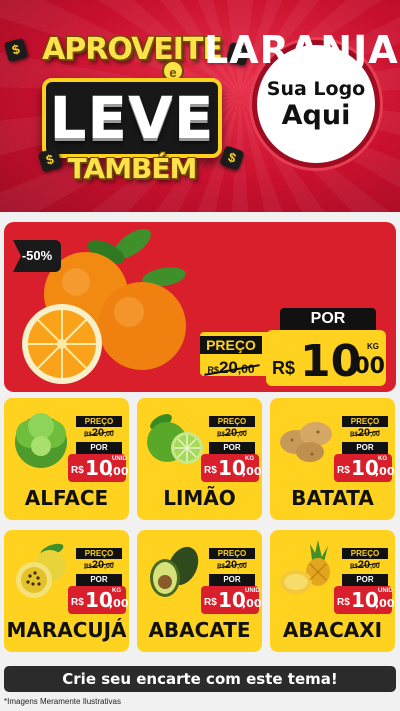  What do you see at coordinates (174, 571) in the screenshot?
I see `avocado-icon` at bounding box center [174, 571].